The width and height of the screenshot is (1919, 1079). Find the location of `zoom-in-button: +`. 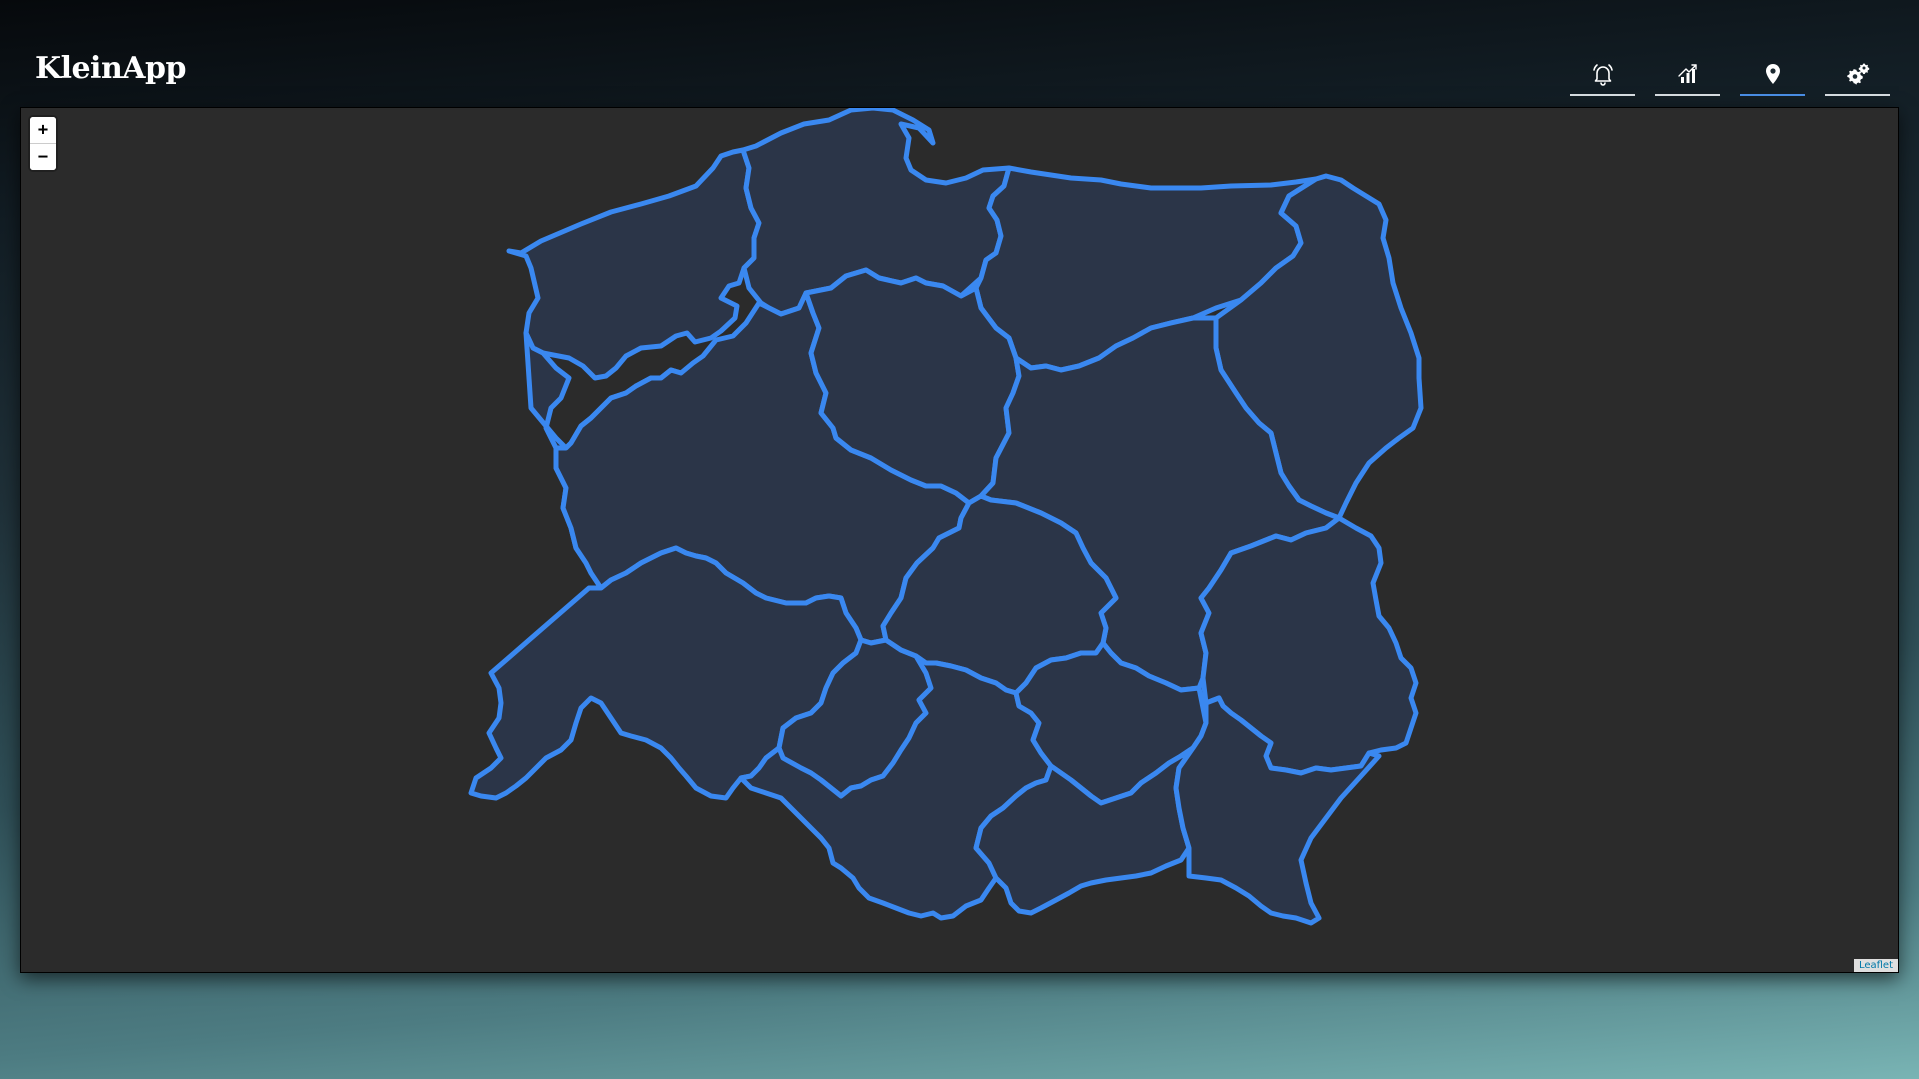

zoom-in-button: + is located at coordinates (43, 130).